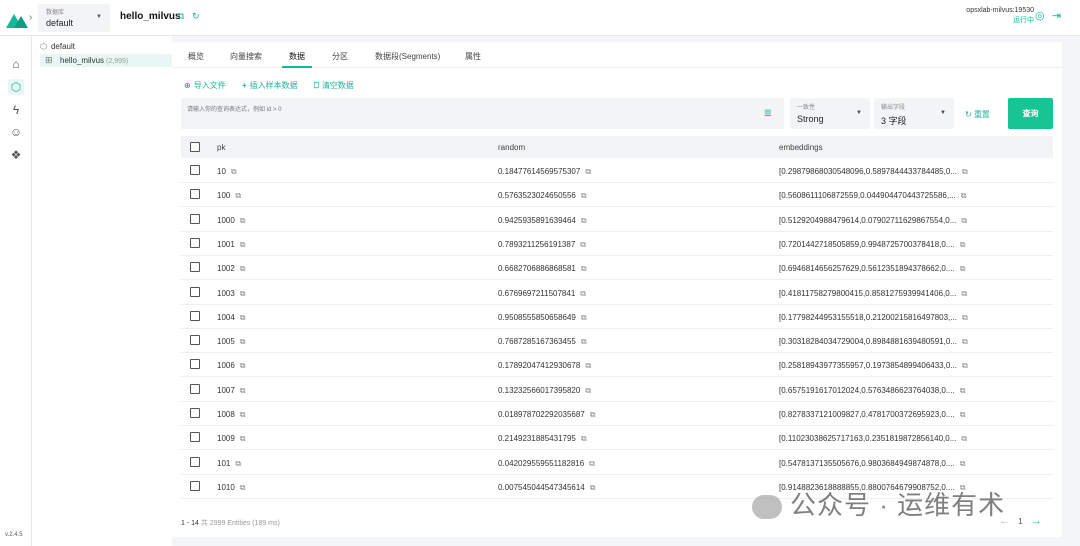 Image resolution: width=1080 pixels, height=546 pixels. I want to click on expand-chevron-icon: ›, so click(30, 17).